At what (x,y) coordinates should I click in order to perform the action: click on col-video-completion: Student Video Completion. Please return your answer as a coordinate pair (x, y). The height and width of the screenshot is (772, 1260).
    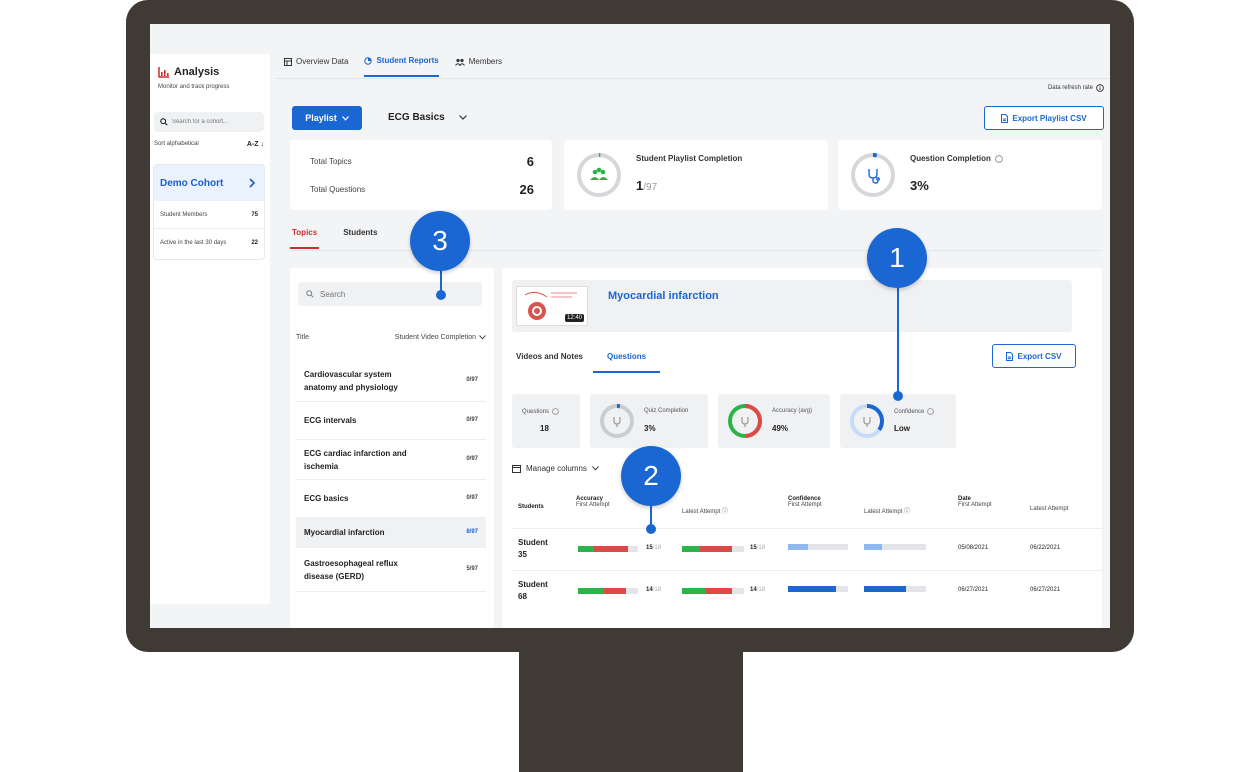
    Looking at the image, I should click on (440, 337).